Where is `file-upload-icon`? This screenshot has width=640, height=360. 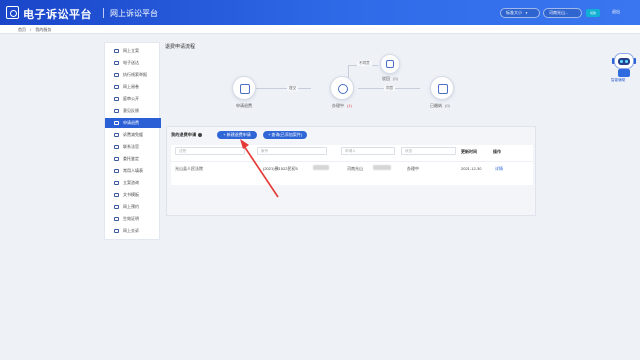 file-upload-icon is located at coordinates (116, 51).